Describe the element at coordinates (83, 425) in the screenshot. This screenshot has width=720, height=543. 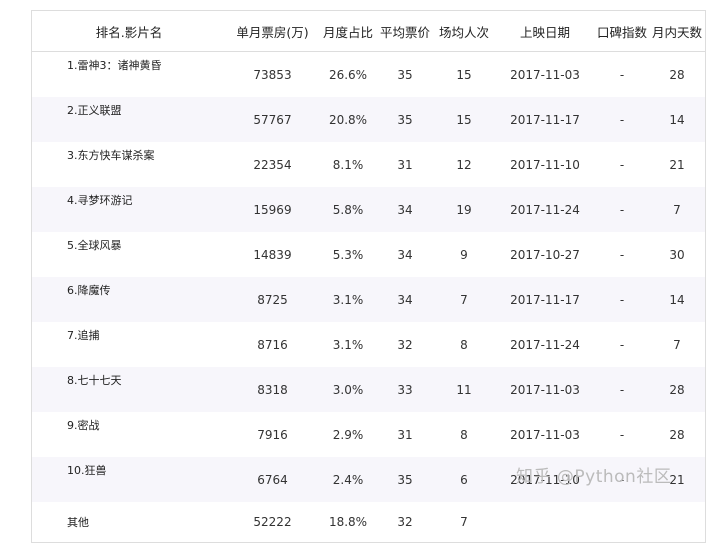
I see `movie-name: 9.密战` at that location.